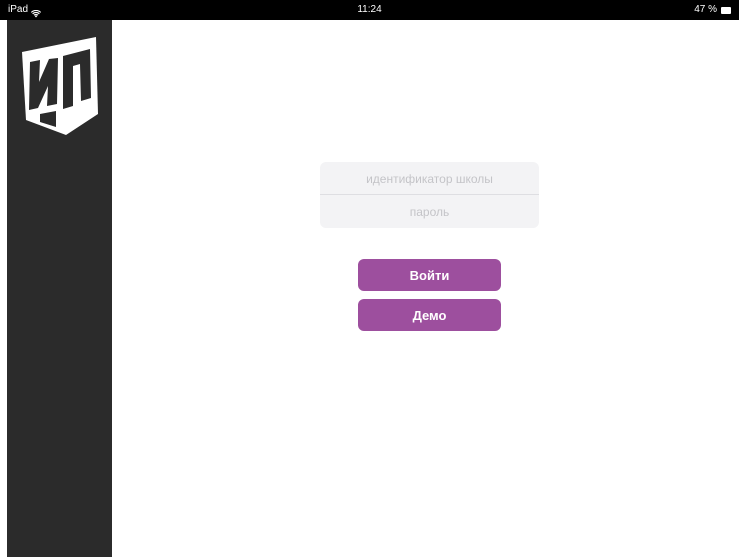 This screenshot has height=557, width=739. I want to click on login-button: Войти, so click(429, 275).